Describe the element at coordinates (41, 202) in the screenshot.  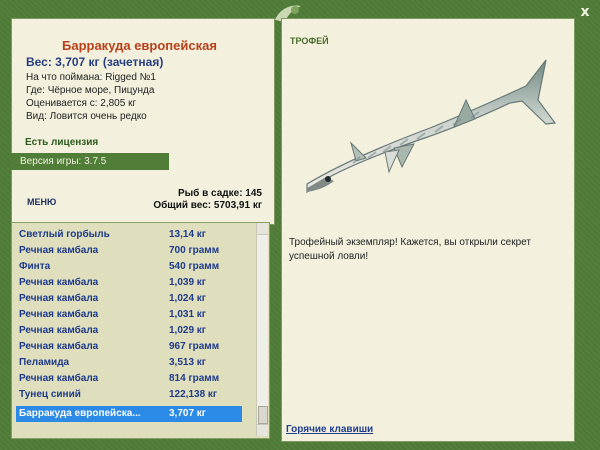
I see `menu-button: МЕНЮ` at that location.